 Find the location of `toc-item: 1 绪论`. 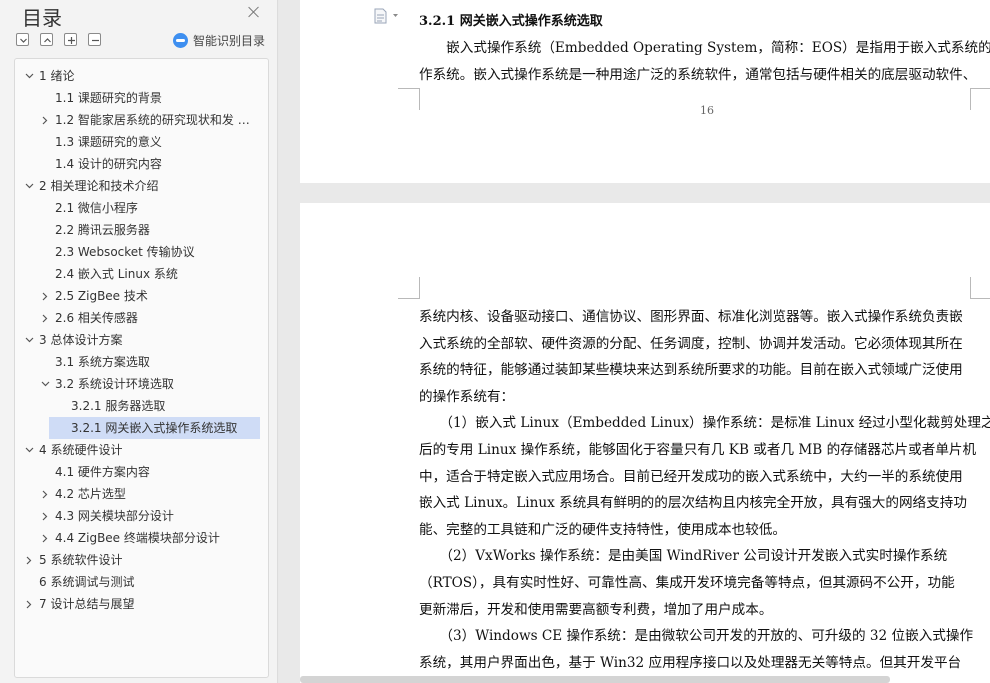

toc-item: 1 绪论 is located at coordinates (141, 76).